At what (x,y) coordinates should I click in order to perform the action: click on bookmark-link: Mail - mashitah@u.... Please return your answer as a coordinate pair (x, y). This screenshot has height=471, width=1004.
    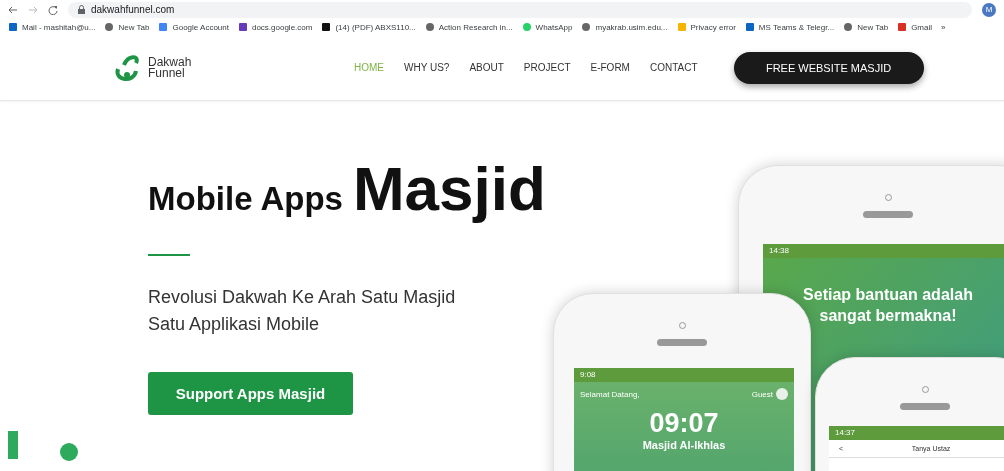
    Looking at the image, I should click on (59, 27).